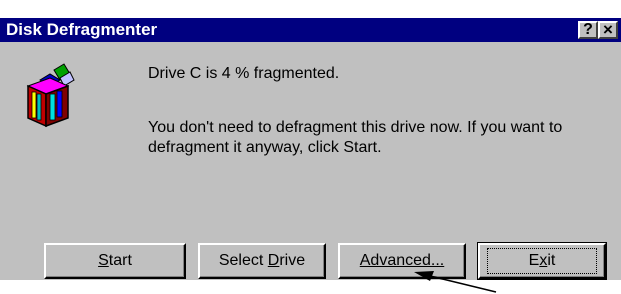  I want to click on close-button: ×, so click(608, 30).